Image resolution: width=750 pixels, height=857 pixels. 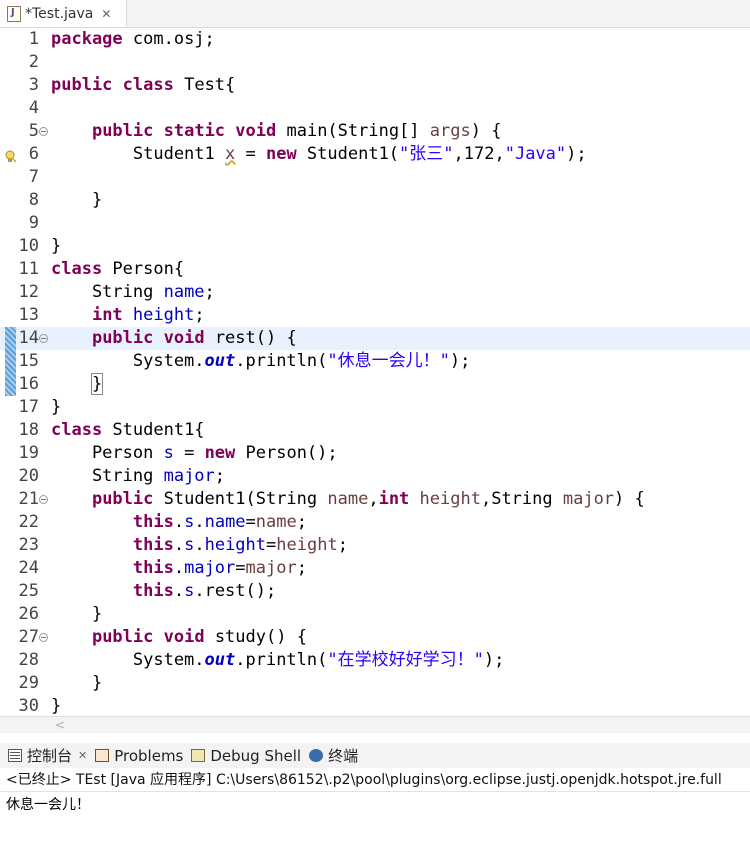 I want to click on code-line: 22 this.s.name=name;, so click(x=375, y=522).